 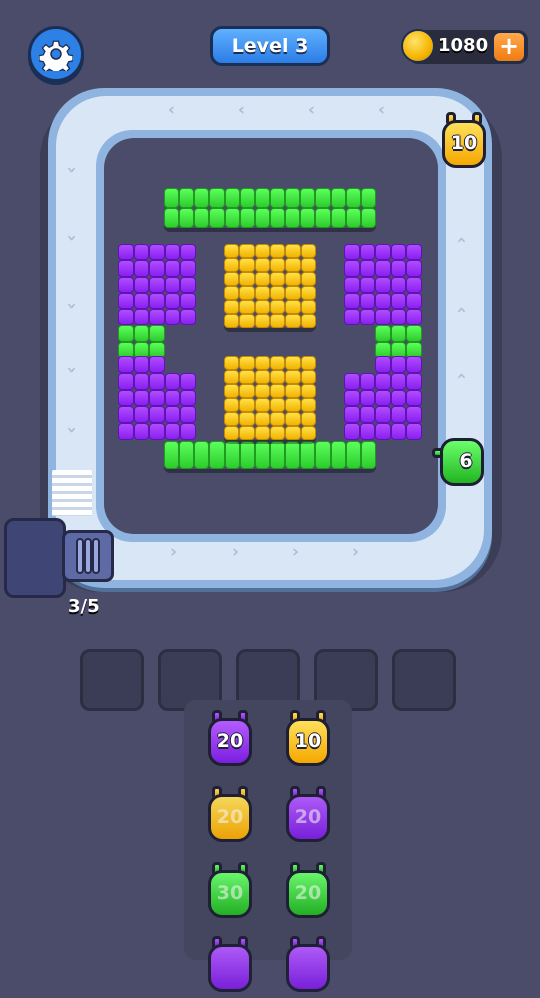 I want to click on shooter-on-track: 10, so click(x=464, y=143).